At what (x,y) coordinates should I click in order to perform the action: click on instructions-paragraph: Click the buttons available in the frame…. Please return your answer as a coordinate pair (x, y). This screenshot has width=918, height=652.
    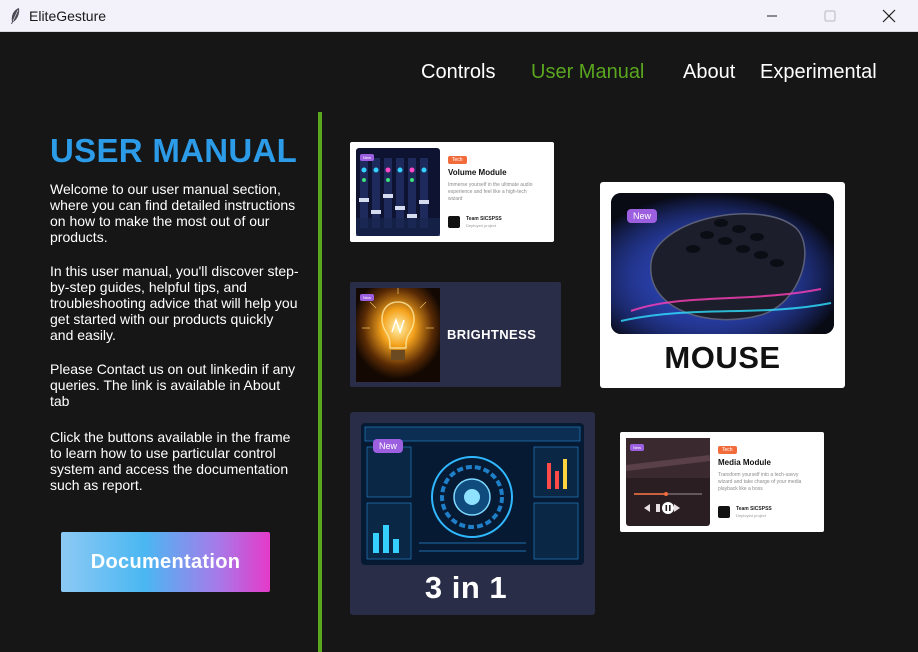
    Looking at the image, I should click on (170, 461).